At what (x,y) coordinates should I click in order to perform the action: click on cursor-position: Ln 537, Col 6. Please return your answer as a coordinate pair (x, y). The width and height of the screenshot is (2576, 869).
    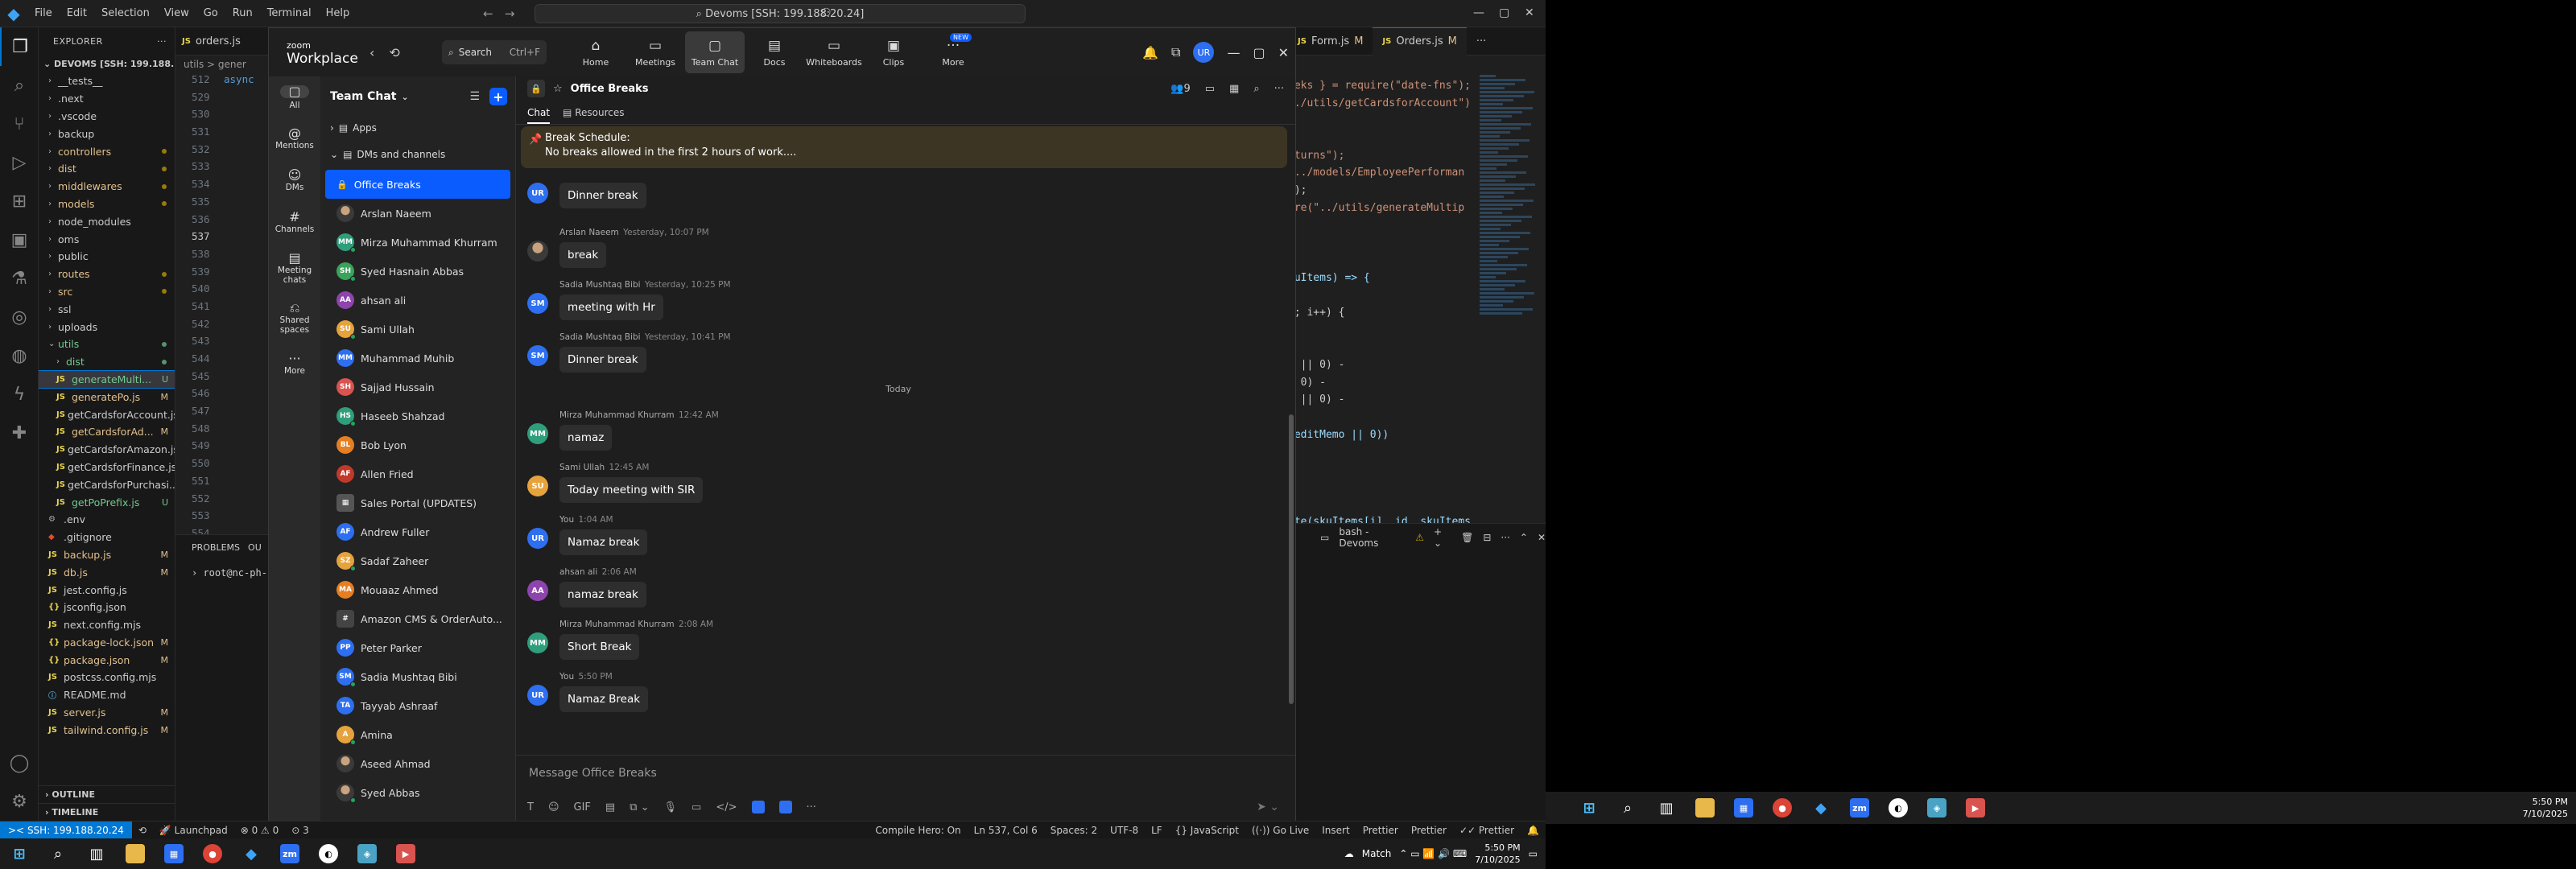
    Looking at the image, I should click on (1006, 830).